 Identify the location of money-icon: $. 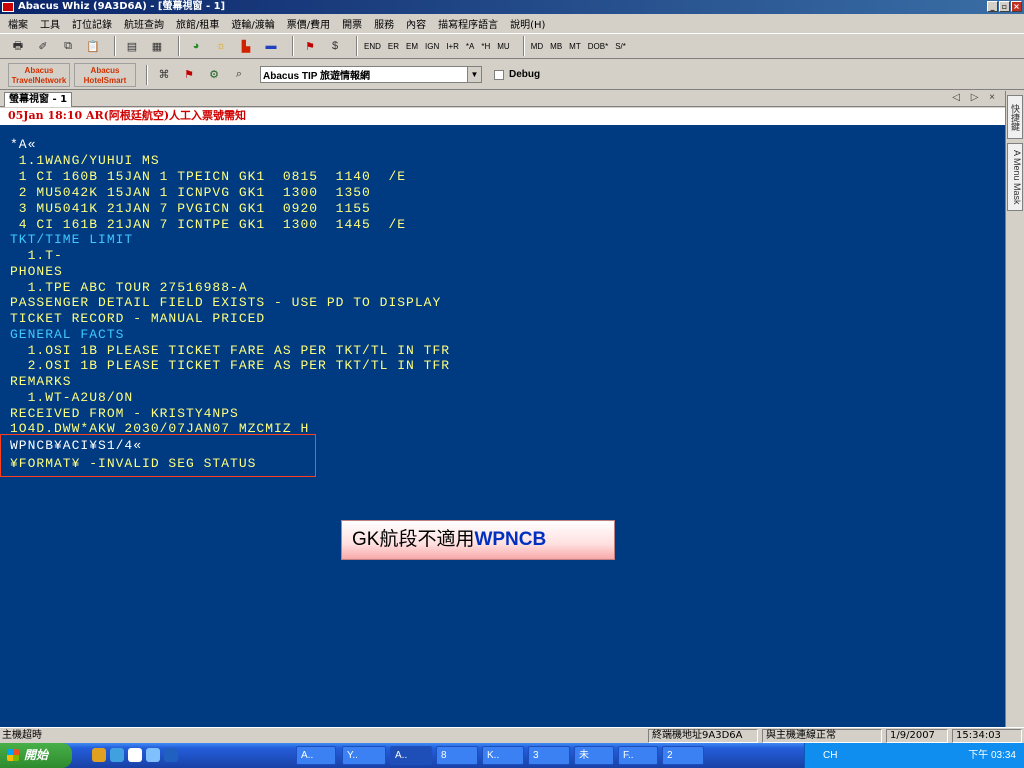
(335, 46).